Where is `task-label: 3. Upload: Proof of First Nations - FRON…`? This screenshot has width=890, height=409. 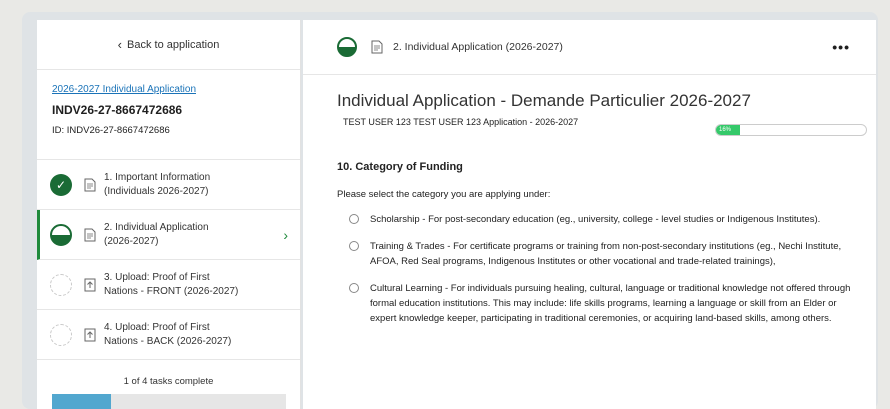 task-label: 3. Upload: Proof of First Nations - FRON… is located at coordinates (171, 284).